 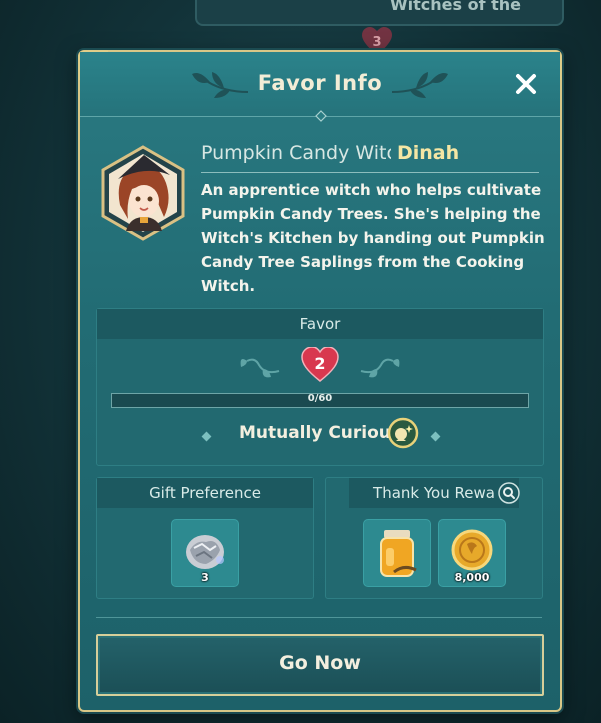 I want to click on thank-you-rewards-section: Thank You Rewa 8,000, so click(x=434, y=538).